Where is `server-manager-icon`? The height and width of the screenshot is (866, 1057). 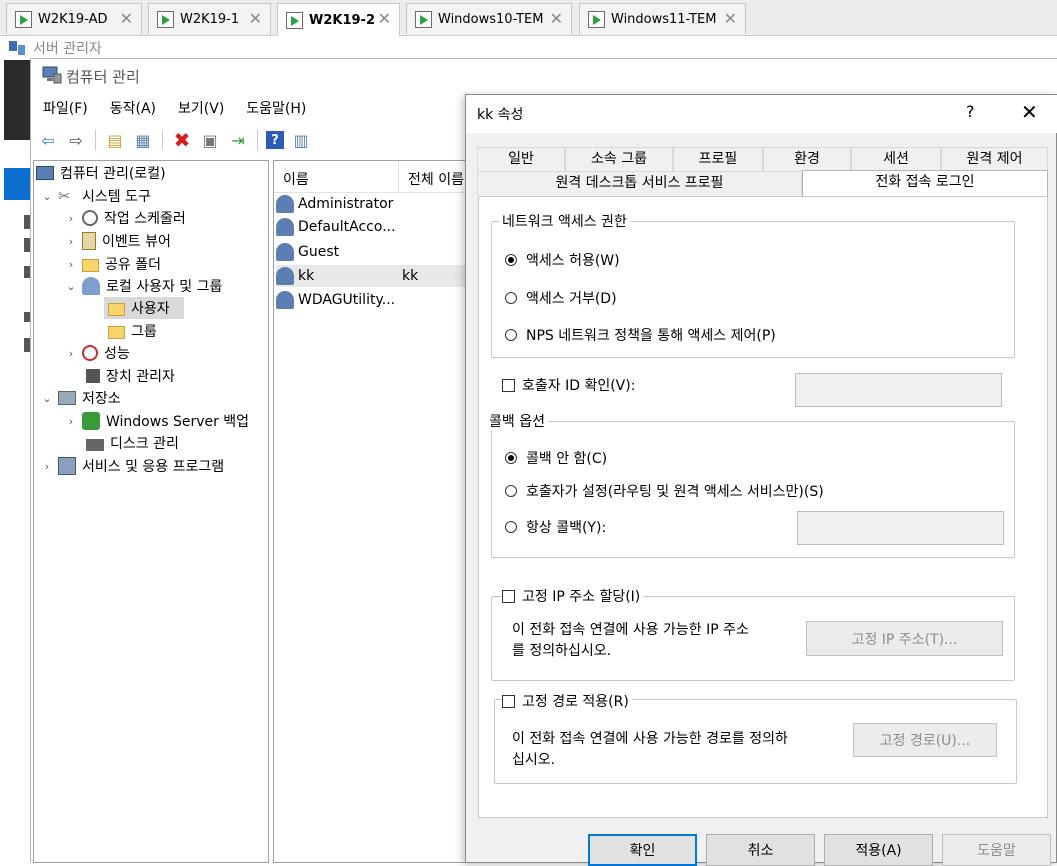
server-manager-icon is located at coordinates (17, 48).